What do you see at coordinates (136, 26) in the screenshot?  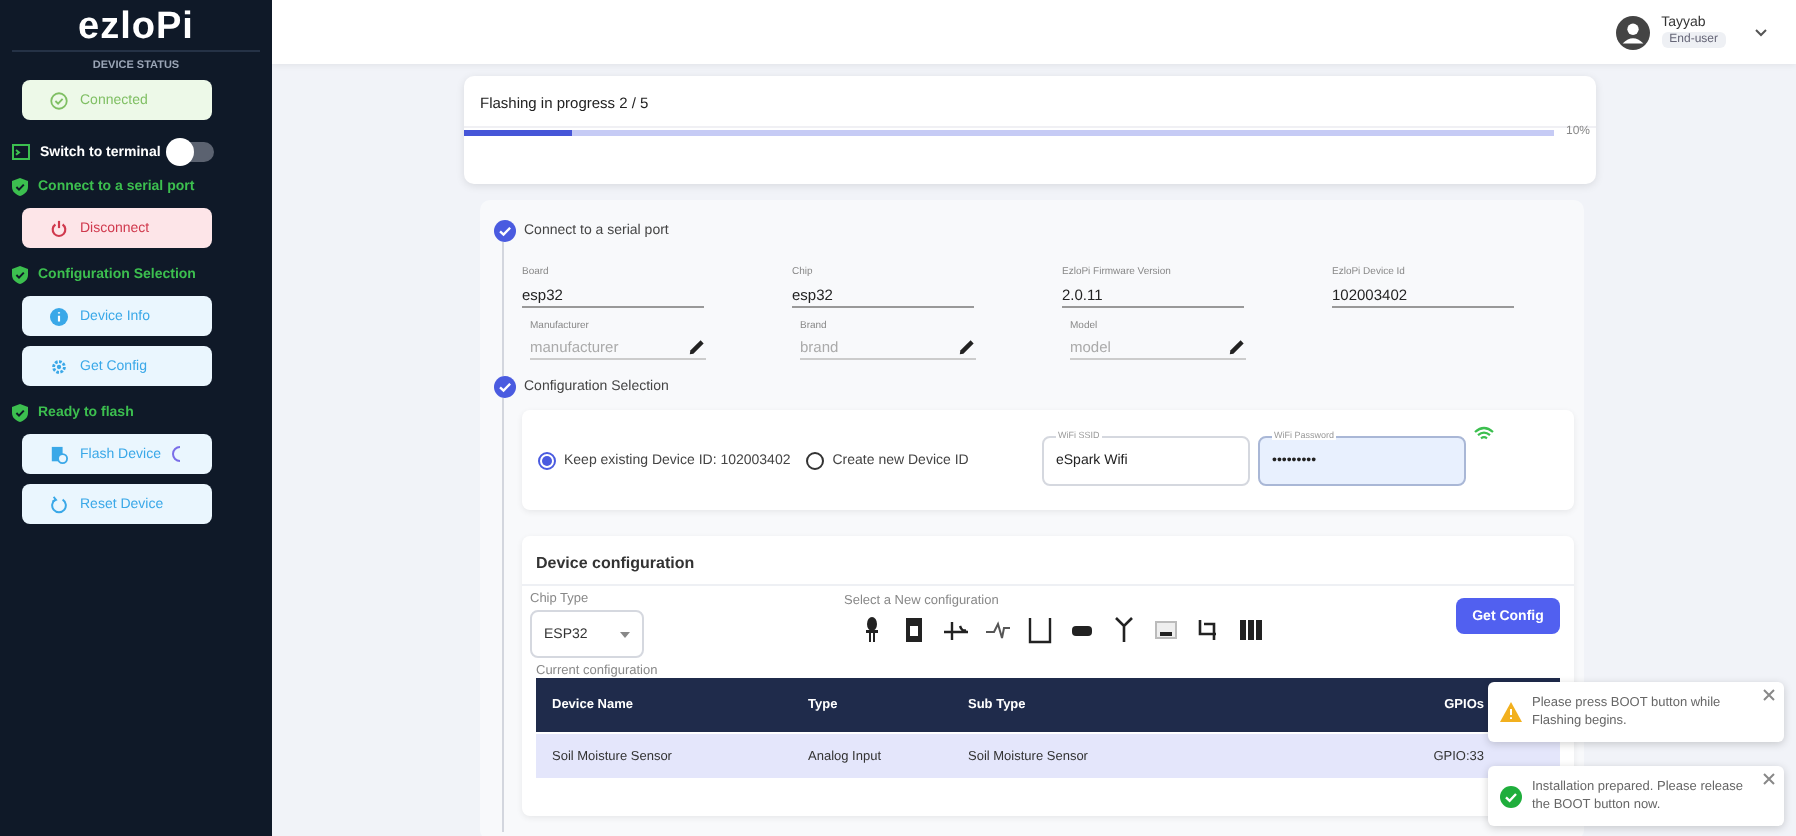 I see `logo: ezloPi` at bounding box center [136, 26].